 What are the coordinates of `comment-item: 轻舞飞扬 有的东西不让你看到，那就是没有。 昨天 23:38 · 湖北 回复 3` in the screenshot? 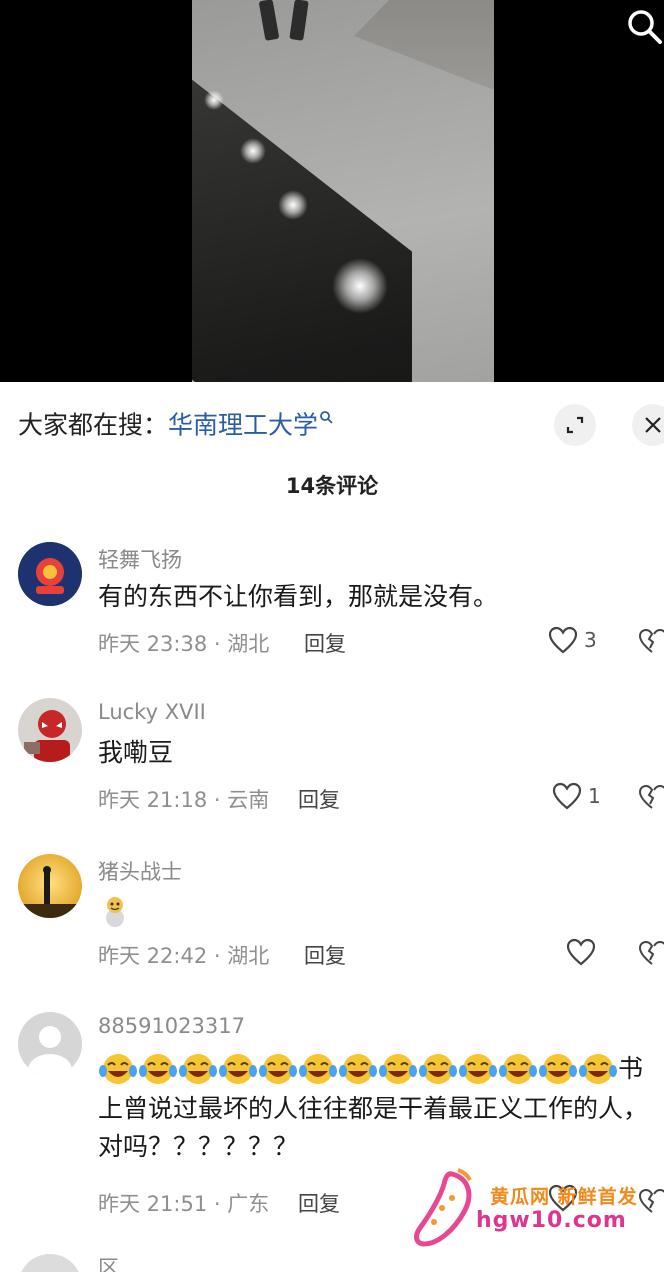 It's located at (332, 607).